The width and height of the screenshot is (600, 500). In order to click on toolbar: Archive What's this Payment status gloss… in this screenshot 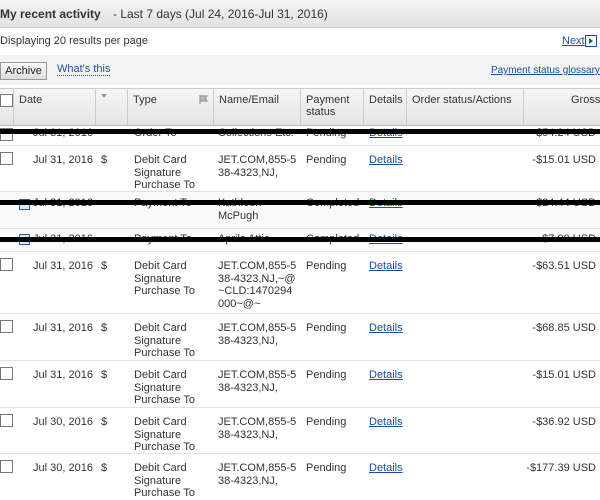, I will do `click(300, 70)`.